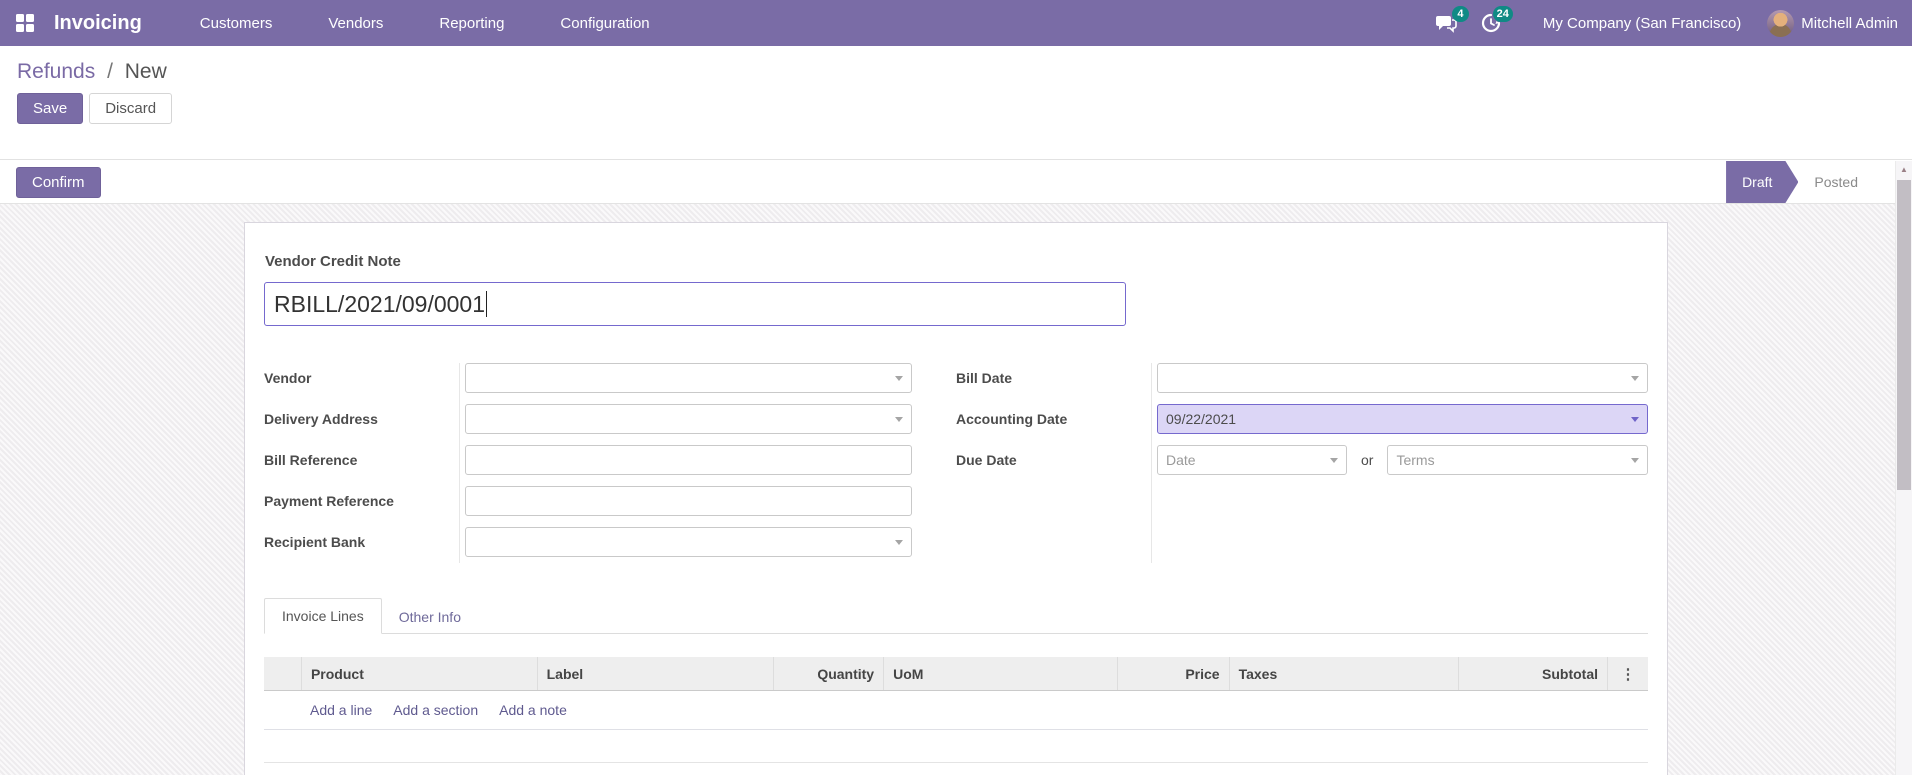  What do you see at coordinates (341, 710) in the screenshot?
I see `add-a-line-link: Add a line` at bounding box center [341, 710].